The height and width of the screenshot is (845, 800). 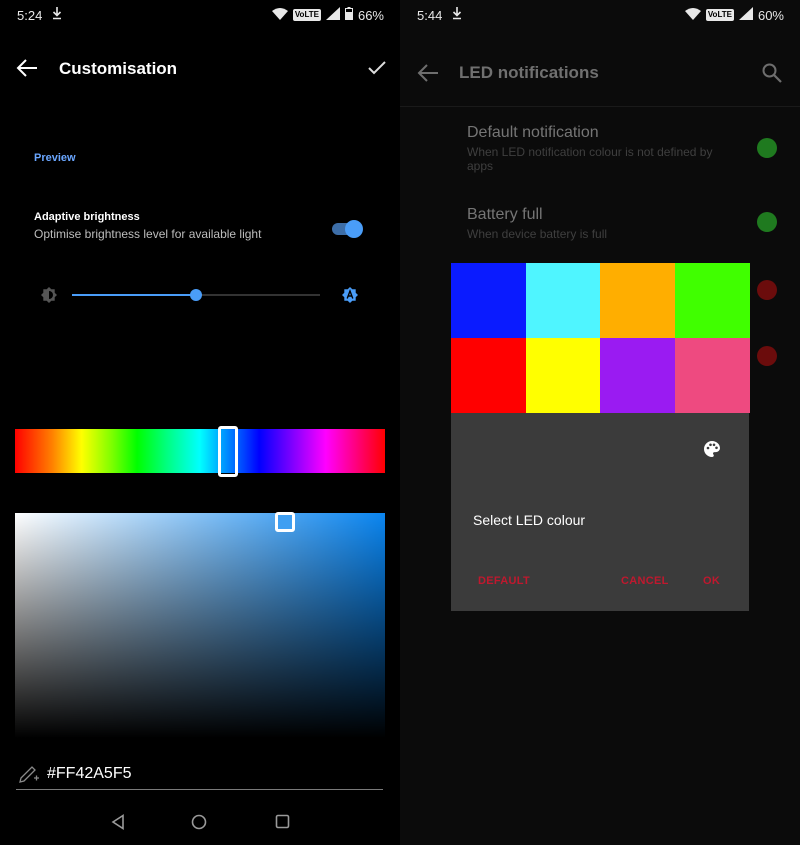 What do you see at coordinates (370, 15) in the screenshot?
I see `battery-percent: 66%` at bounding box center [370, 15].